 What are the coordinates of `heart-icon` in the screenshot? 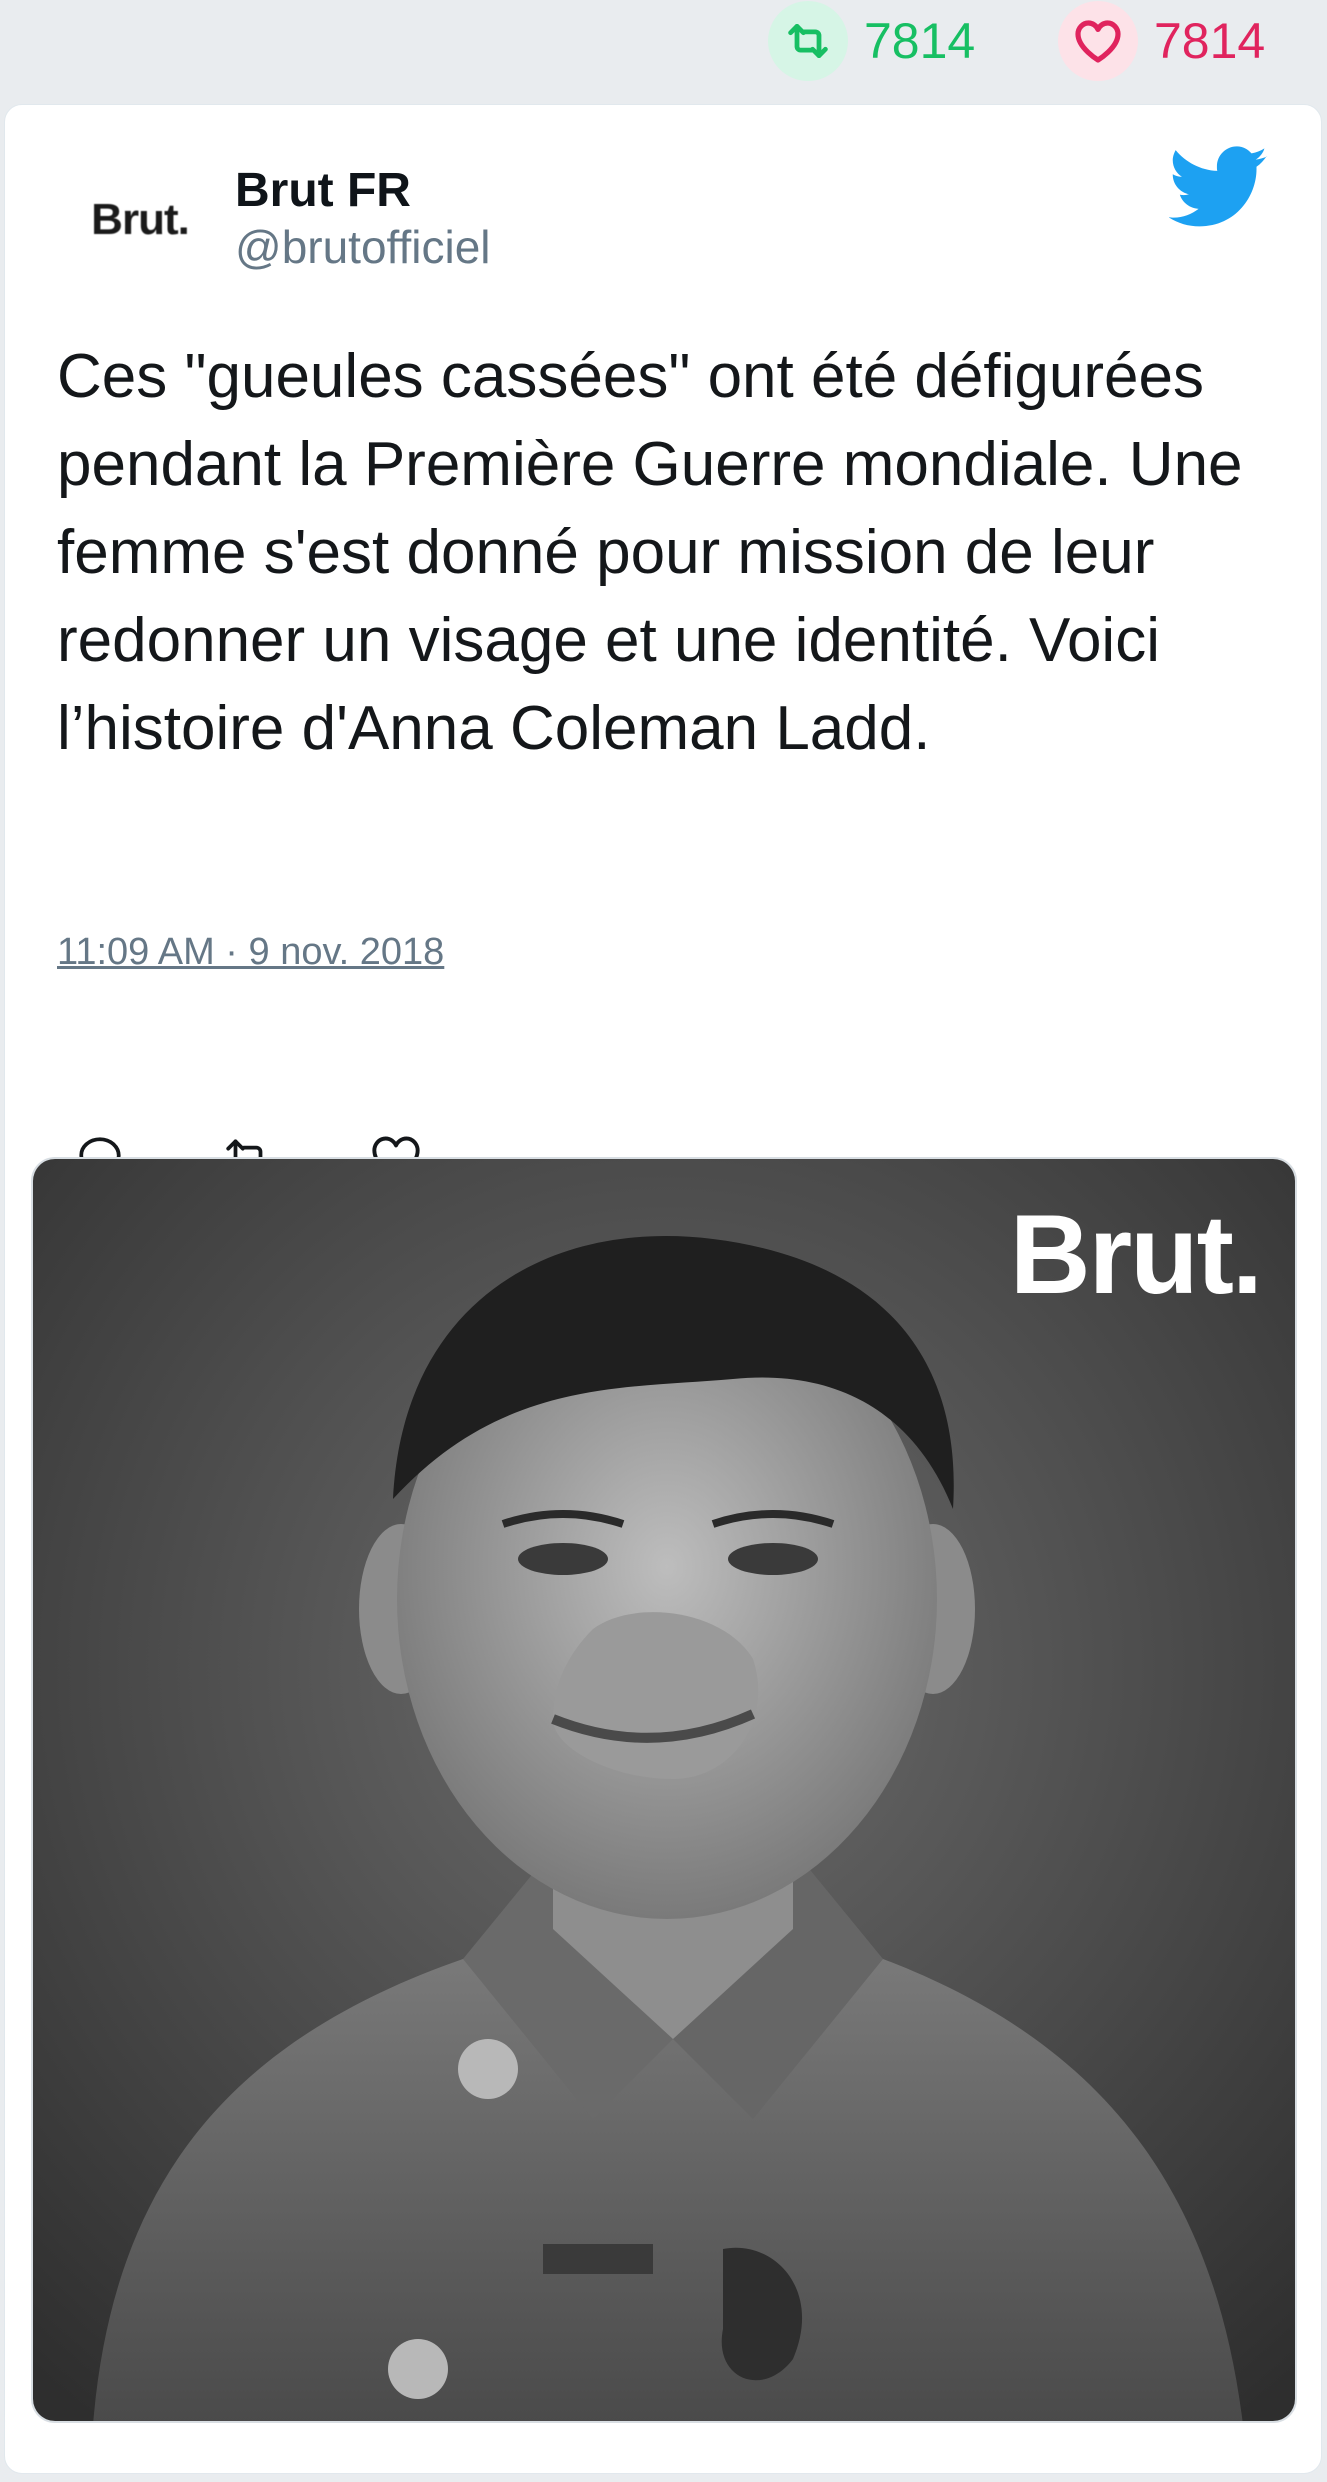 It's located at (1098, 41).